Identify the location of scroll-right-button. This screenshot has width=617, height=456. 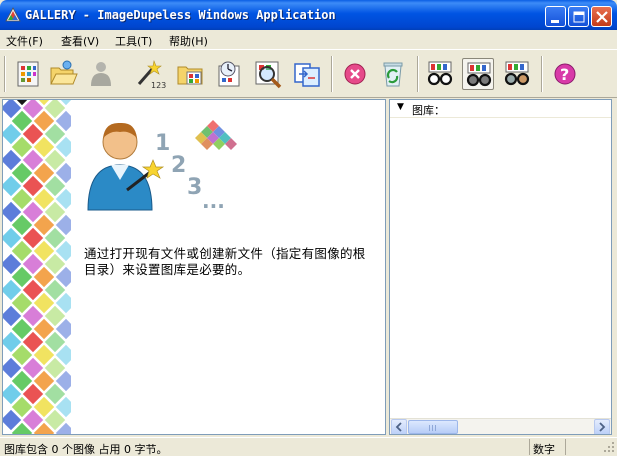
(602, 426).